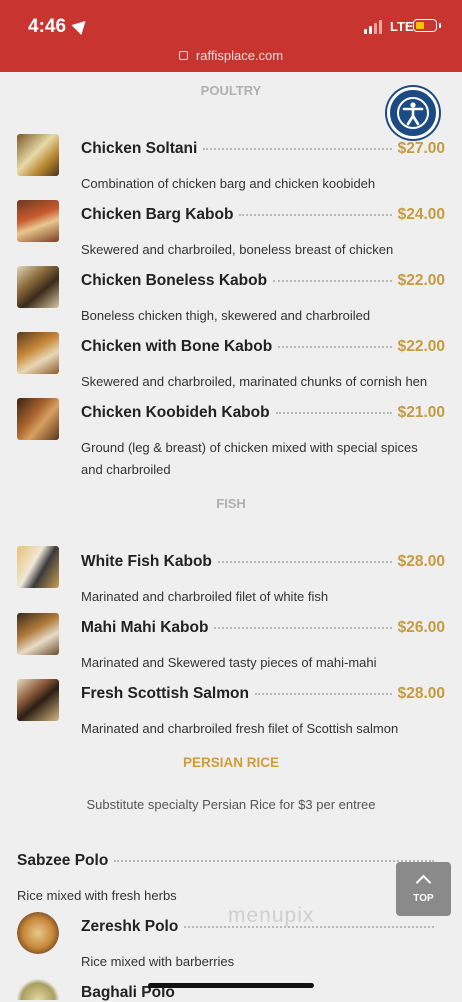 The image size is (462, 1002). Describe the element at coordinates (402, 26) in the screenshot. I see `network-label: LTE` at that location.